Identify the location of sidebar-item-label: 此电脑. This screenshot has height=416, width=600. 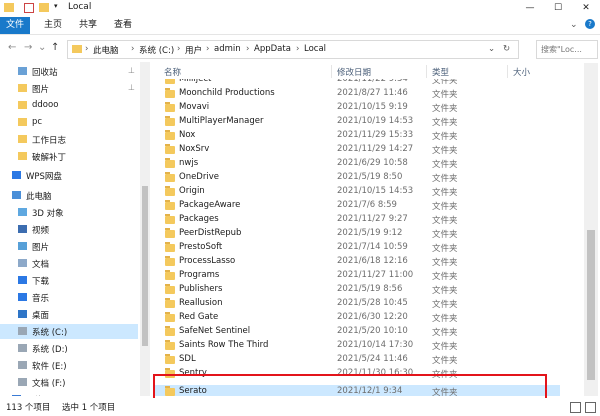
(39, 197).